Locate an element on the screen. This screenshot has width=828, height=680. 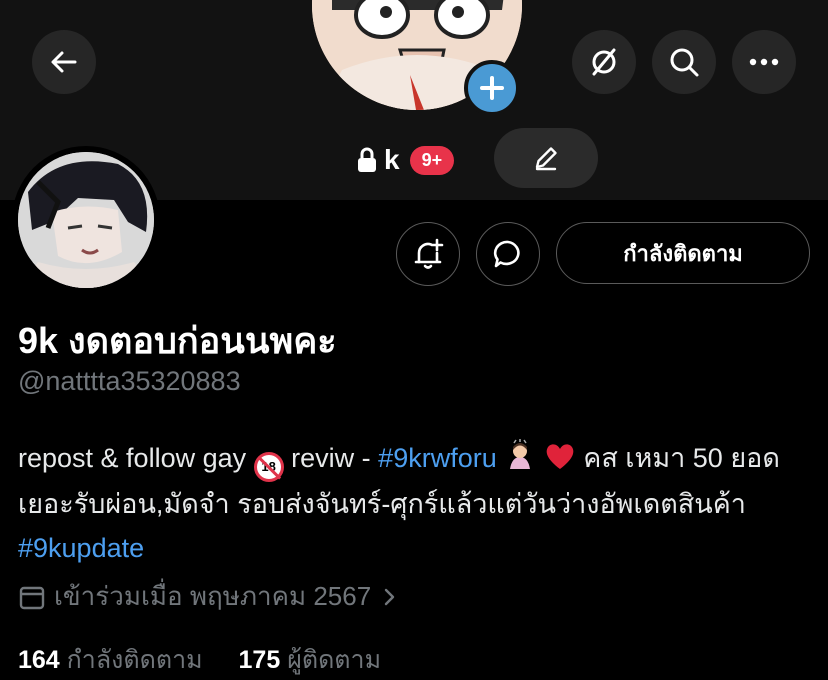
red-heart-emoji-icon is located at coordinates (560, 456).